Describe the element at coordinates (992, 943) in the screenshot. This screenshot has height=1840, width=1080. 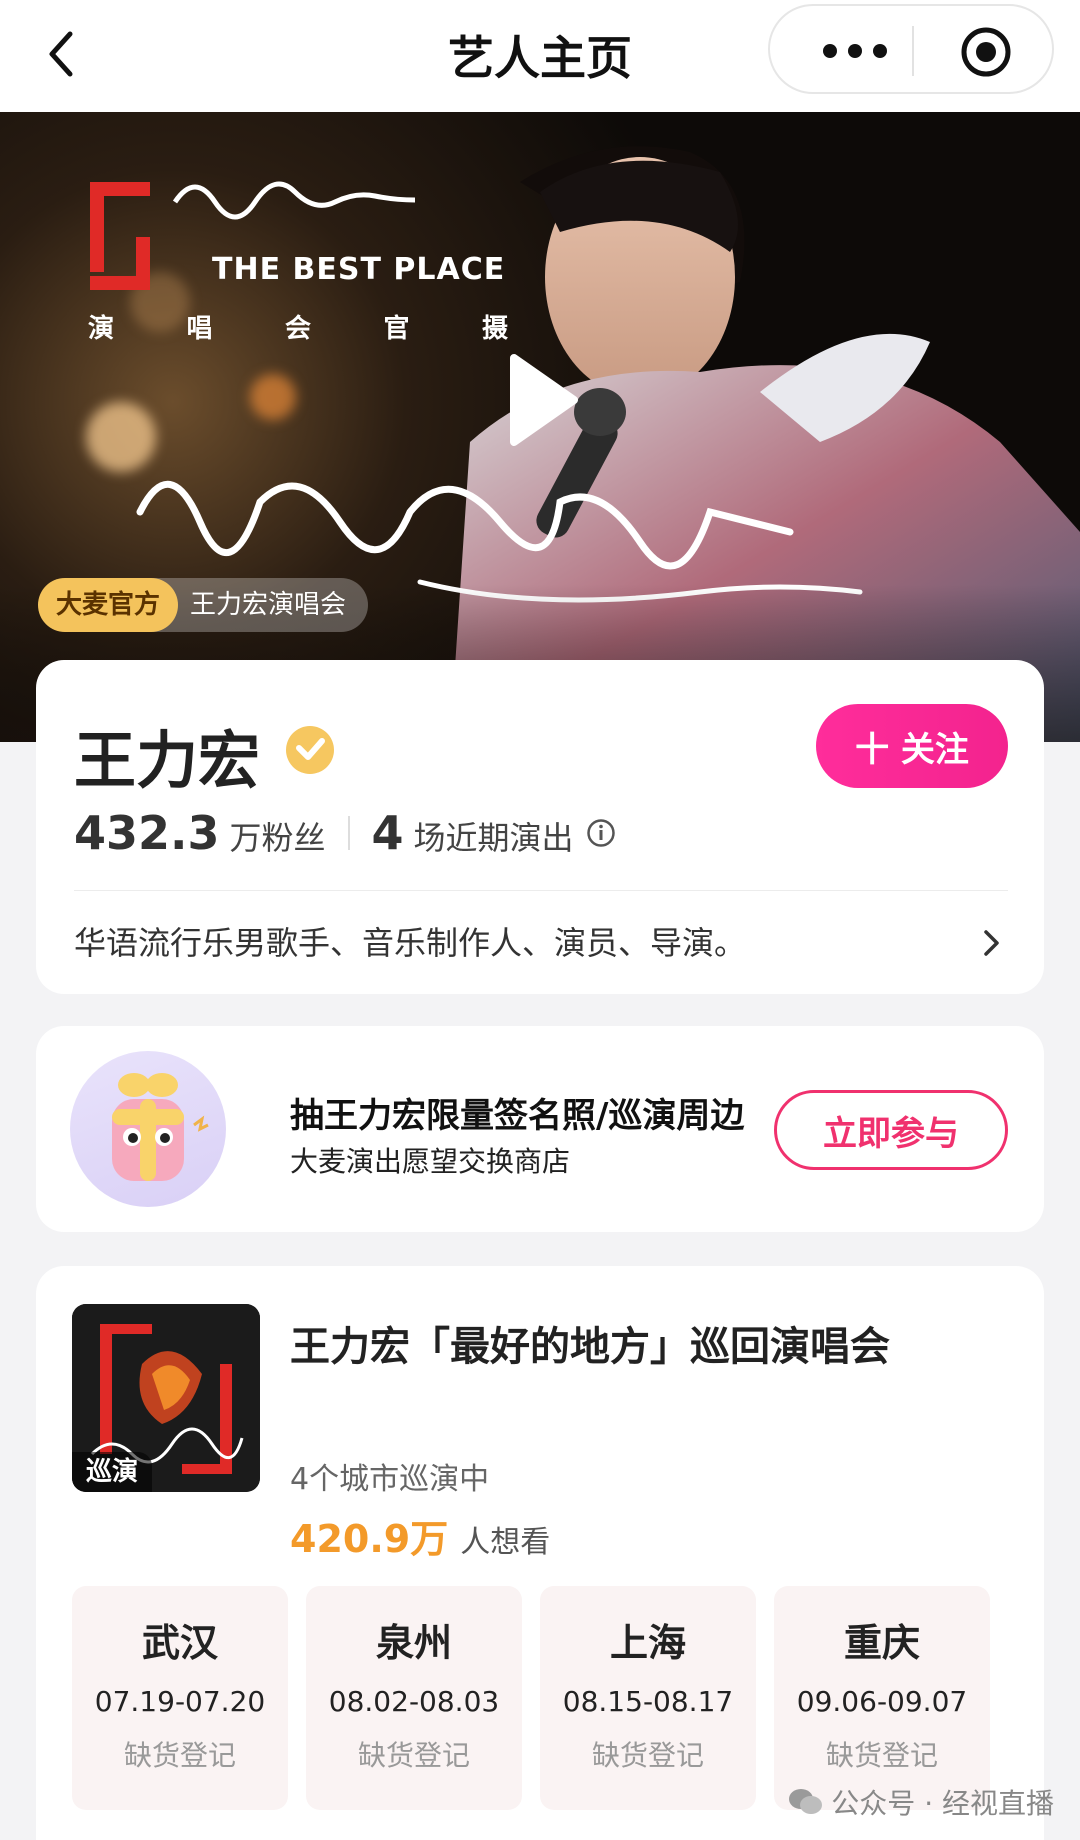
I see `chevron-right-icon` at that location.